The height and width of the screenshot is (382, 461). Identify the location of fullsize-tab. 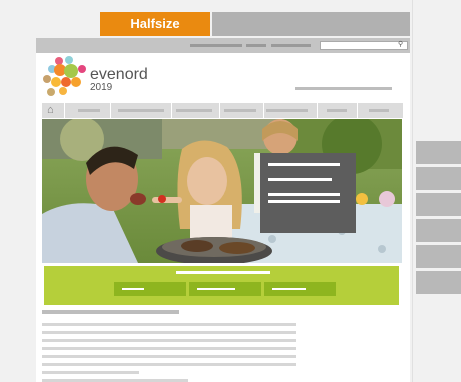
(311, 24).